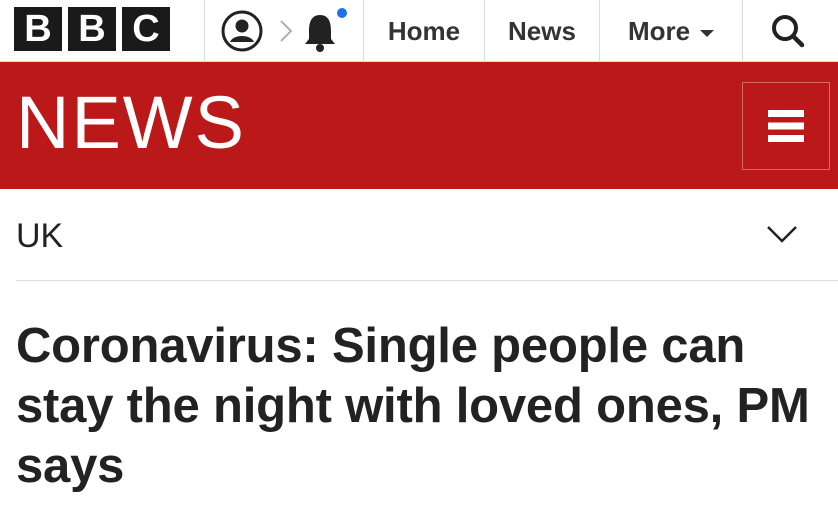  Describe the element at coordinates (782, 234) in the screenshot. I see `chevron-down-icon` at that location.